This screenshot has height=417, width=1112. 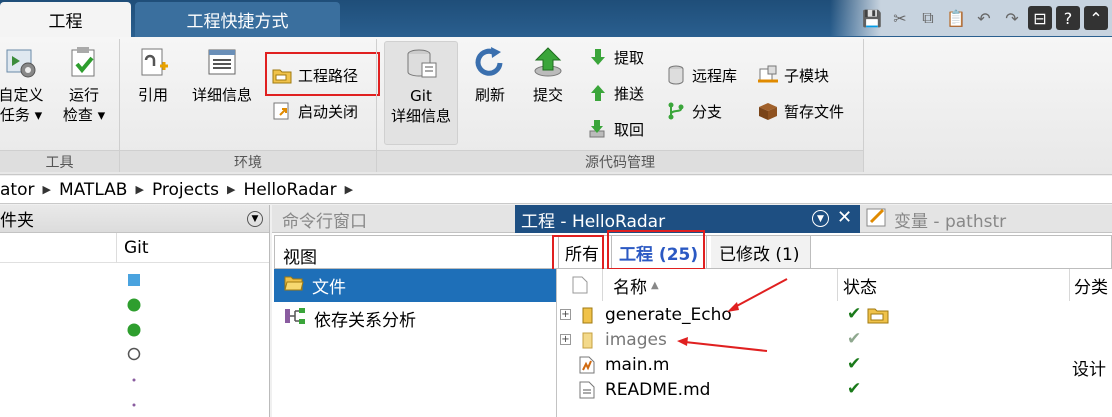 I want to click on breadcrumb-item: HelloRadar, so click(x=289, y=190).